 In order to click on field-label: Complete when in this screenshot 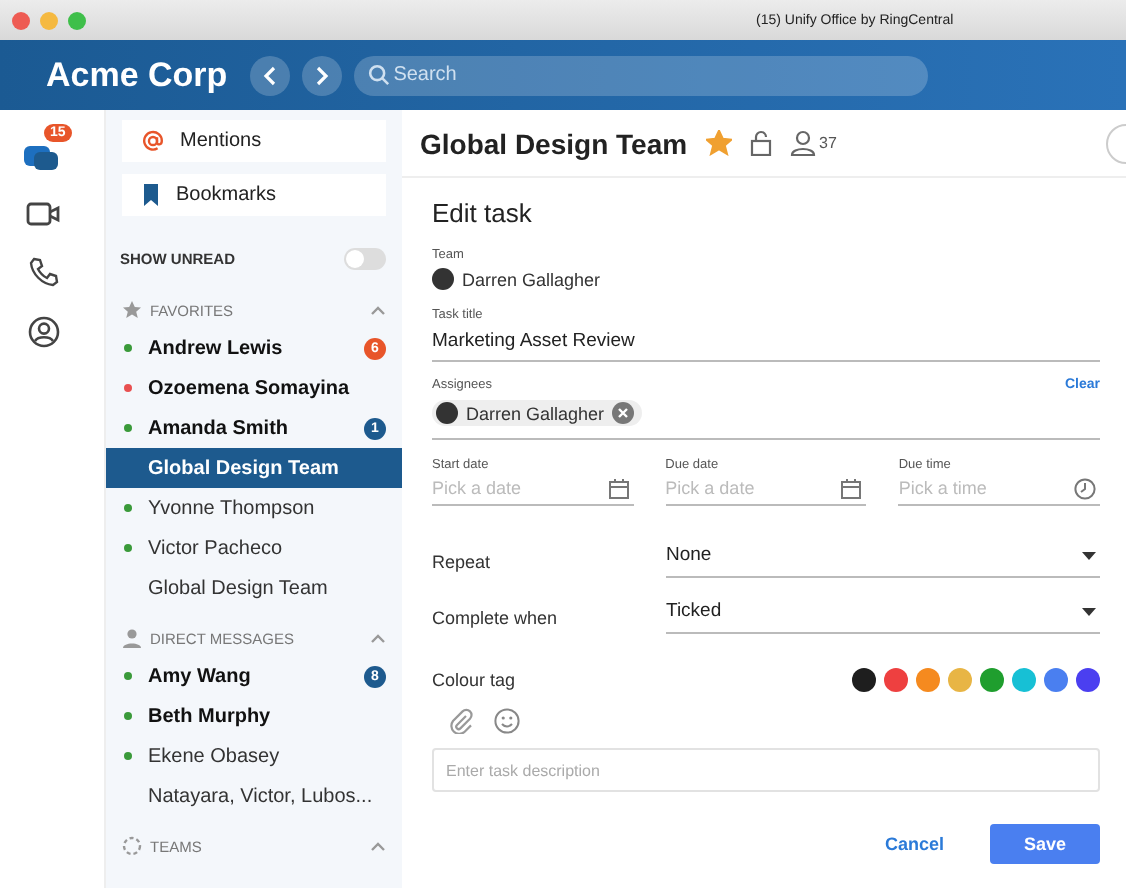, I will do `click(496, 617)`.